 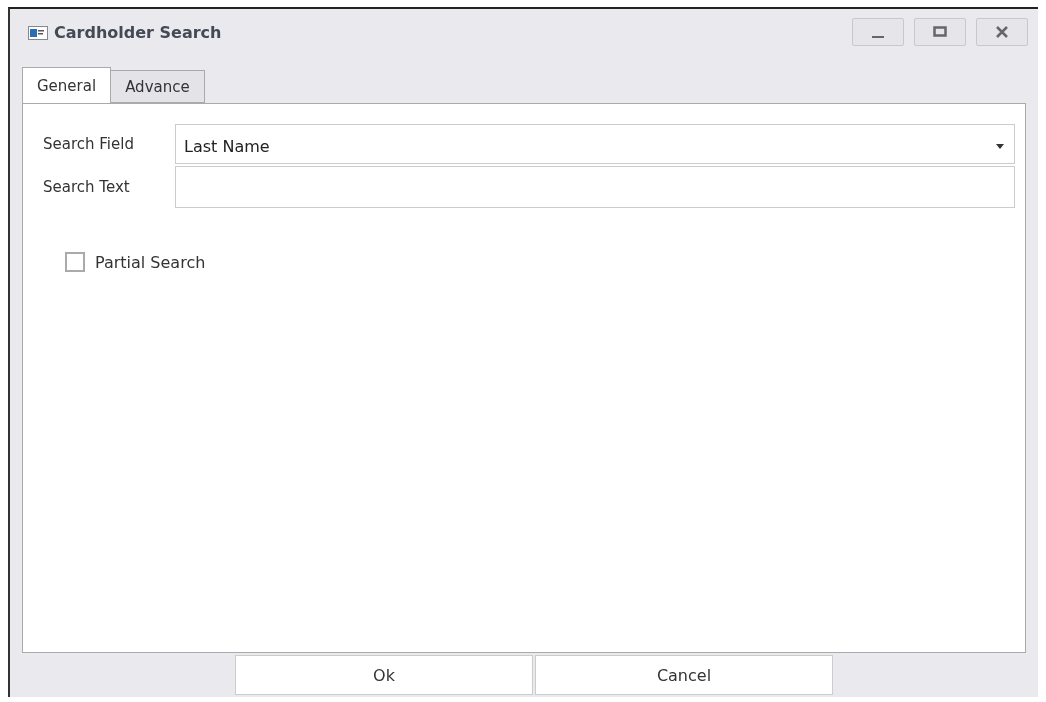 I want to click on close-button, so click(x=1002, y=32).